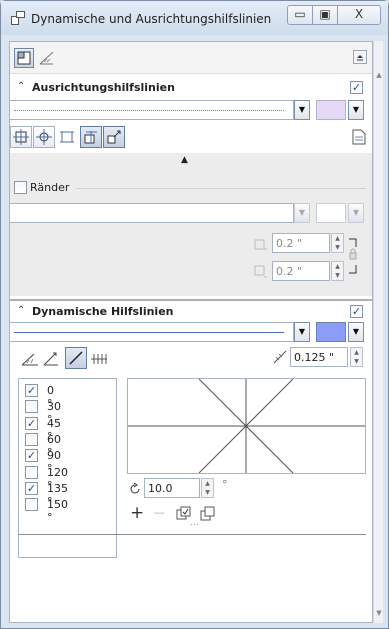 This screenshot has height=629, width=389. Describe the element at coordinates (359, 15) in the screenshot. I see `close-button: X` at that location.